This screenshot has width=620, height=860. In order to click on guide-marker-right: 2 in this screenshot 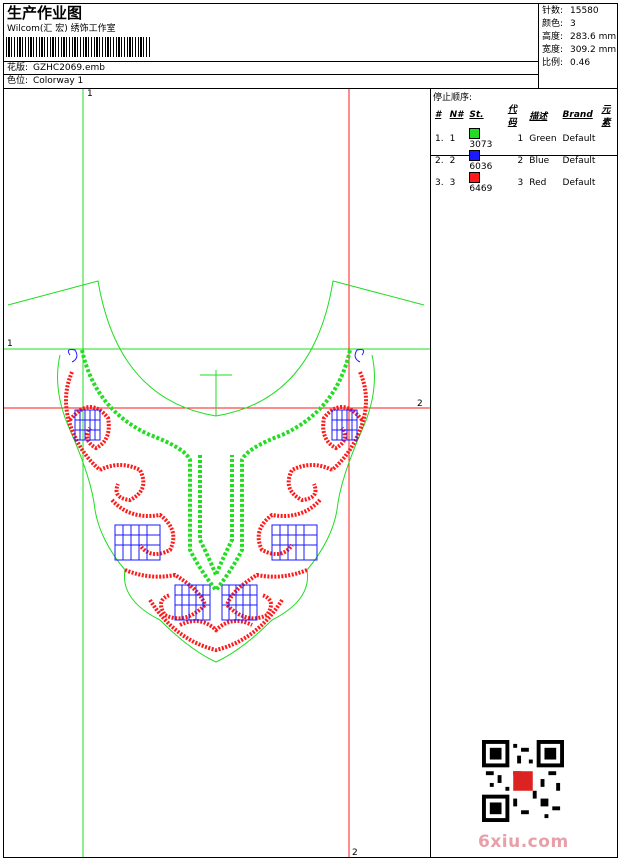, I will do `click(420, 404)`.